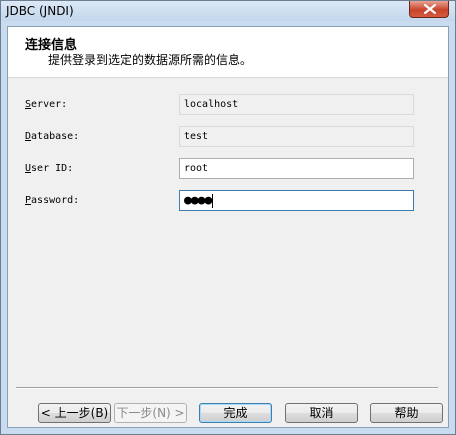 The image size is (456, 435). Describe the element at coordinates (321, 413) in the screenshot. I see `cancel-button: 取消` at that location.